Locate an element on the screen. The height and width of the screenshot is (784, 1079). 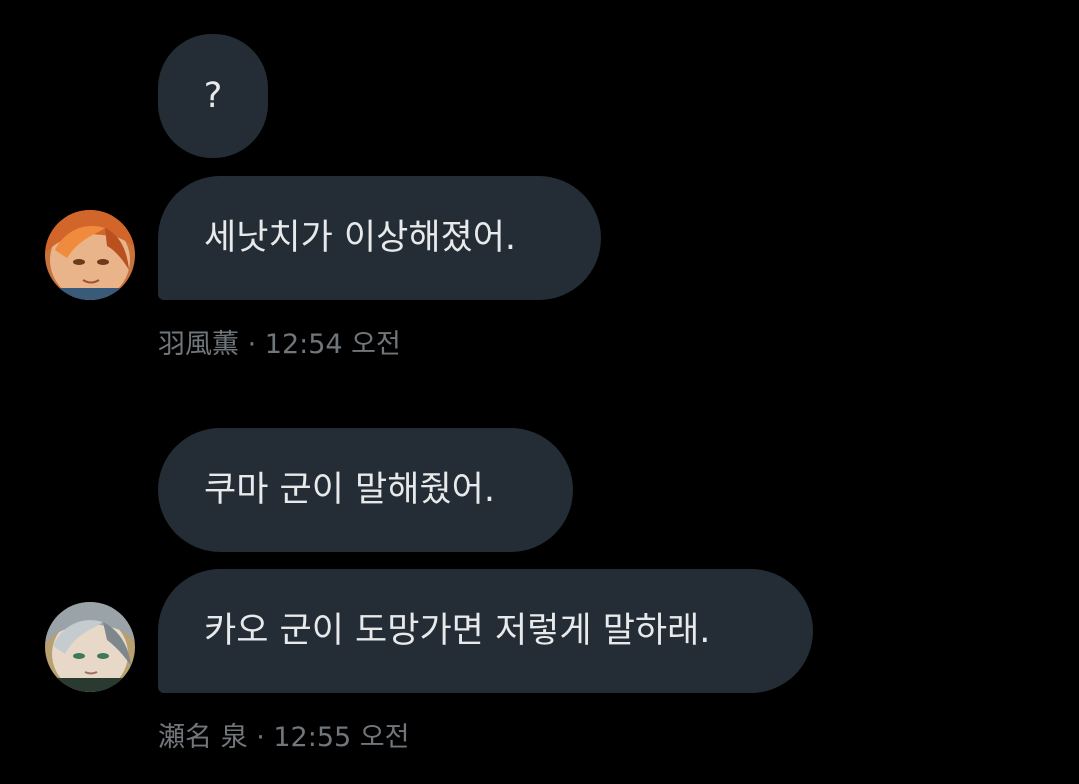
message-bubble: ? is located at coordinates (213, 96).